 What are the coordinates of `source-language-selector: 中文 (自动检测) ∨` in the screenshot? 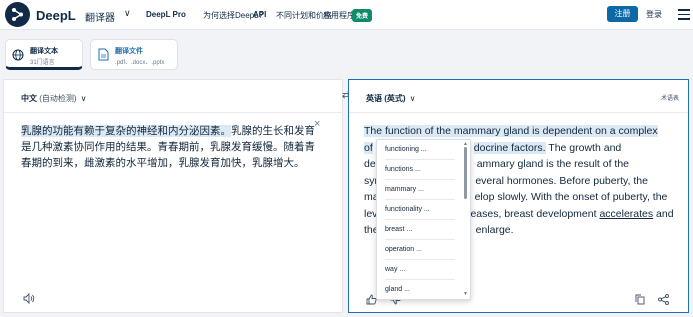 It's located at (53, 98).